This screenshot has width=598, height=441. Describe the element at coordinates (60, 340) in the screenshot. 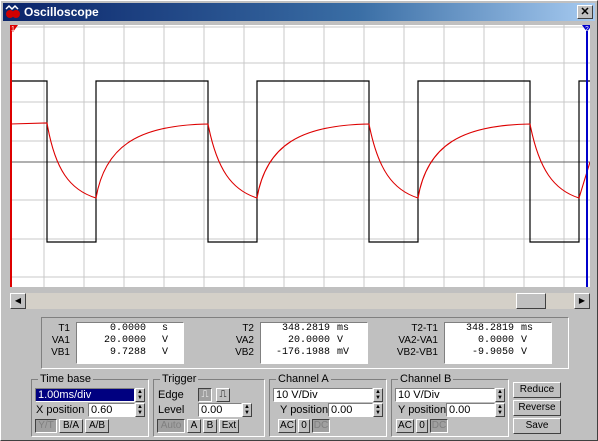

I see `va1-label: VA1` at that location.